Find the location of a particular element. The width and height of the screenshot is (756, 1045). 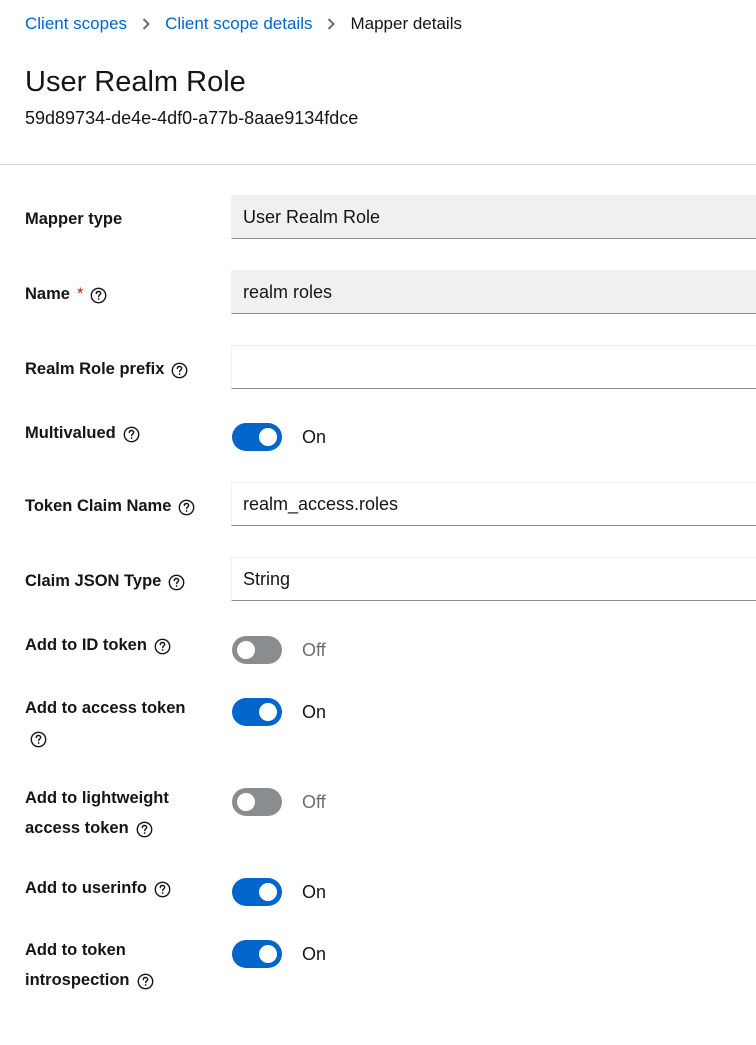

mapper-type-label-text: Mapper type is located at coordinates (74, 219).